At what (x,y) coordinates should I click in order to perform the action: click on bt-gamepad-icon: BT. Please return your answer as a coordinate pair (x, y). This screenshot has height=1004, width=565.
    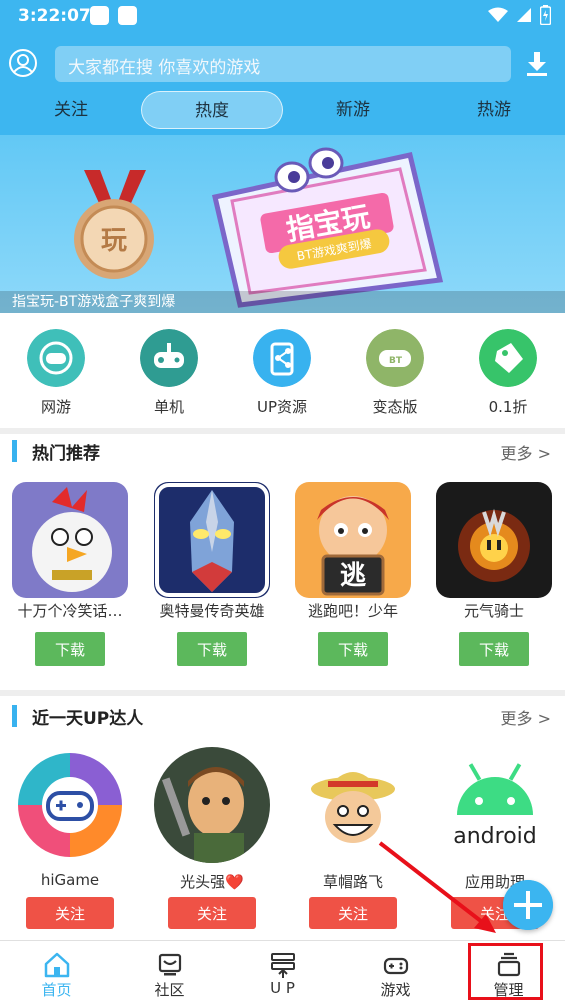
    Looking at the image, I should click on (395, 358).